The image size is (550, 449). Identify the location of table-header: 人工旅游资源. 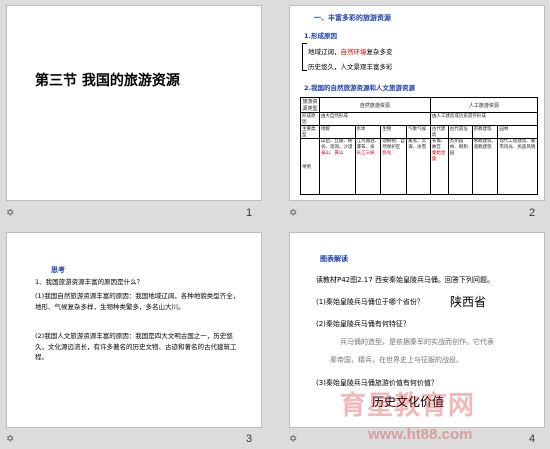
(484, 105).